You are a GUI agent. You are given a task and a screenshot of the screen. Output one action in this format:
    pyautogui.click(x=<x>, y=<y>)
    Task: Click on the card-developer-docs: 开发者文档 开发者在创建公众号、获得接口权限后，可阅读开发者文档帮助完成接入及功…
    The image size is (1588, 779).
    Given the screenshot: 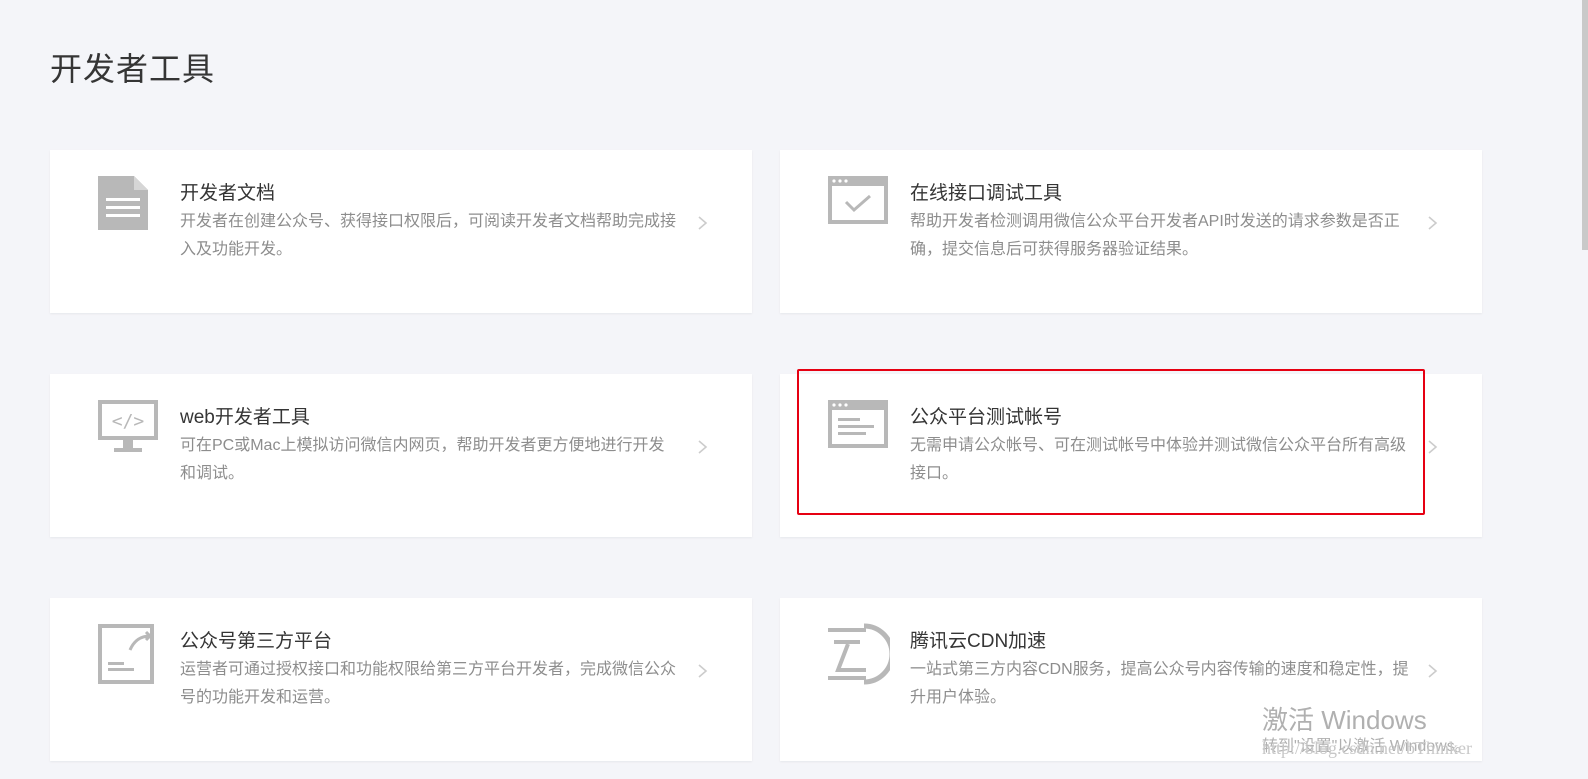 What is the action you would take?
    pyautogui.click(x=401, y=231)
    